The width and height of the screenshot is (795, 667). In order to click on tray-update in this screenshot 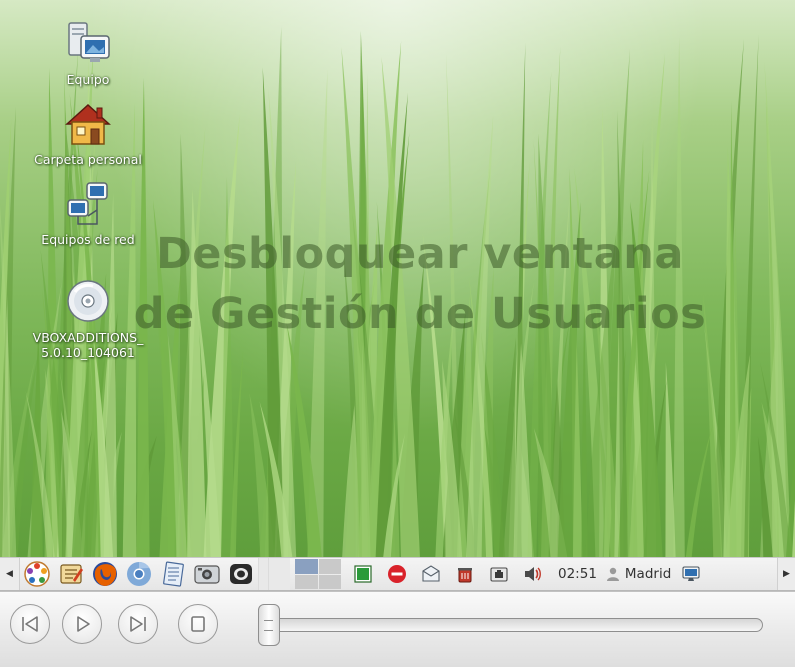, I will do `click(465, 574)`.